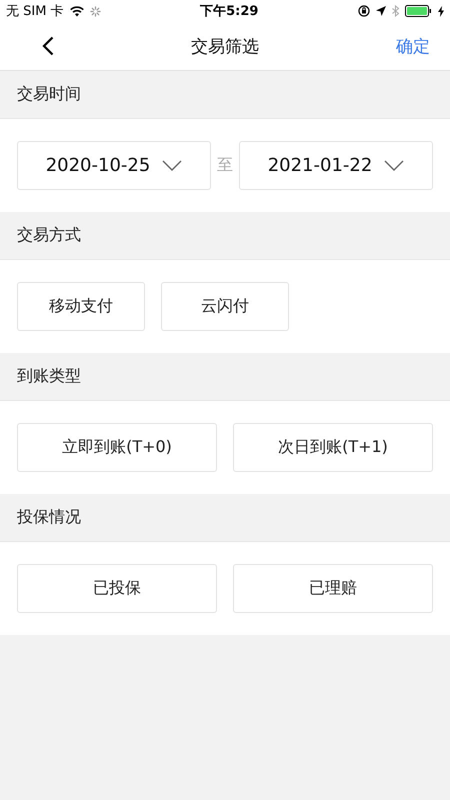  I want to click on option-button: 次日到账(T+1), so click(333, 447).